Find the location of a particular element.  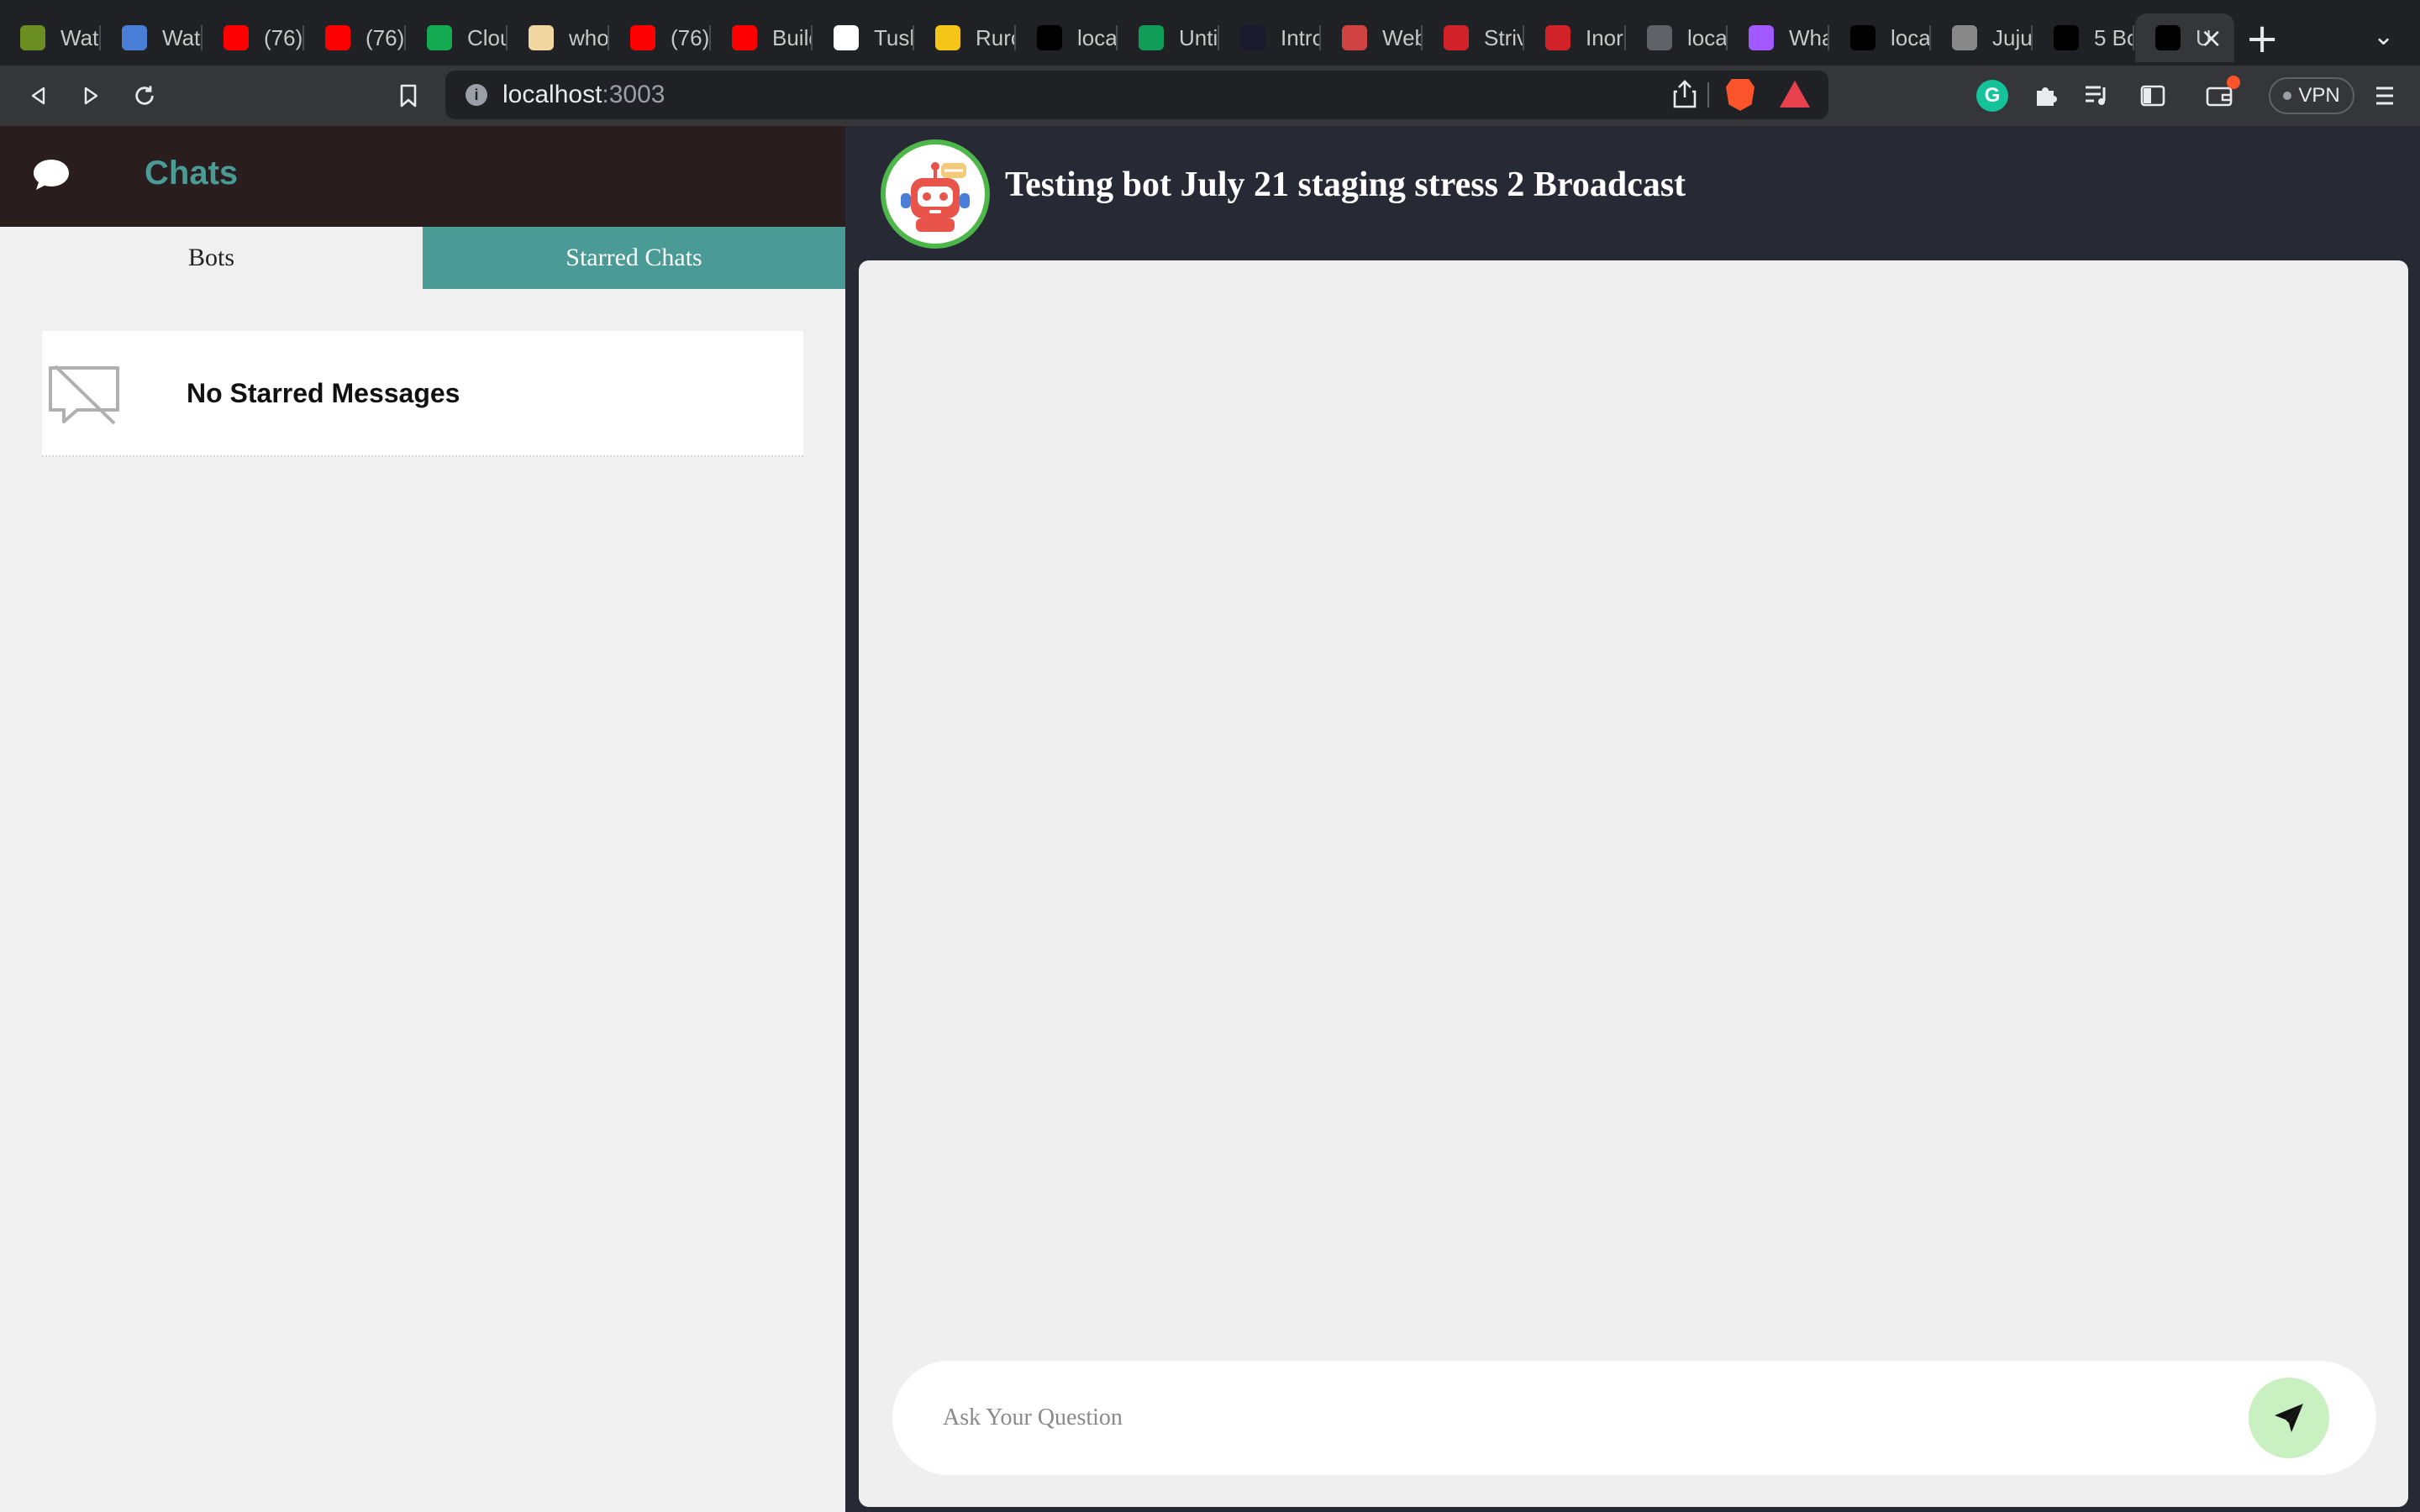

sidebar-header: Chats is located at coordinates (422, 176).